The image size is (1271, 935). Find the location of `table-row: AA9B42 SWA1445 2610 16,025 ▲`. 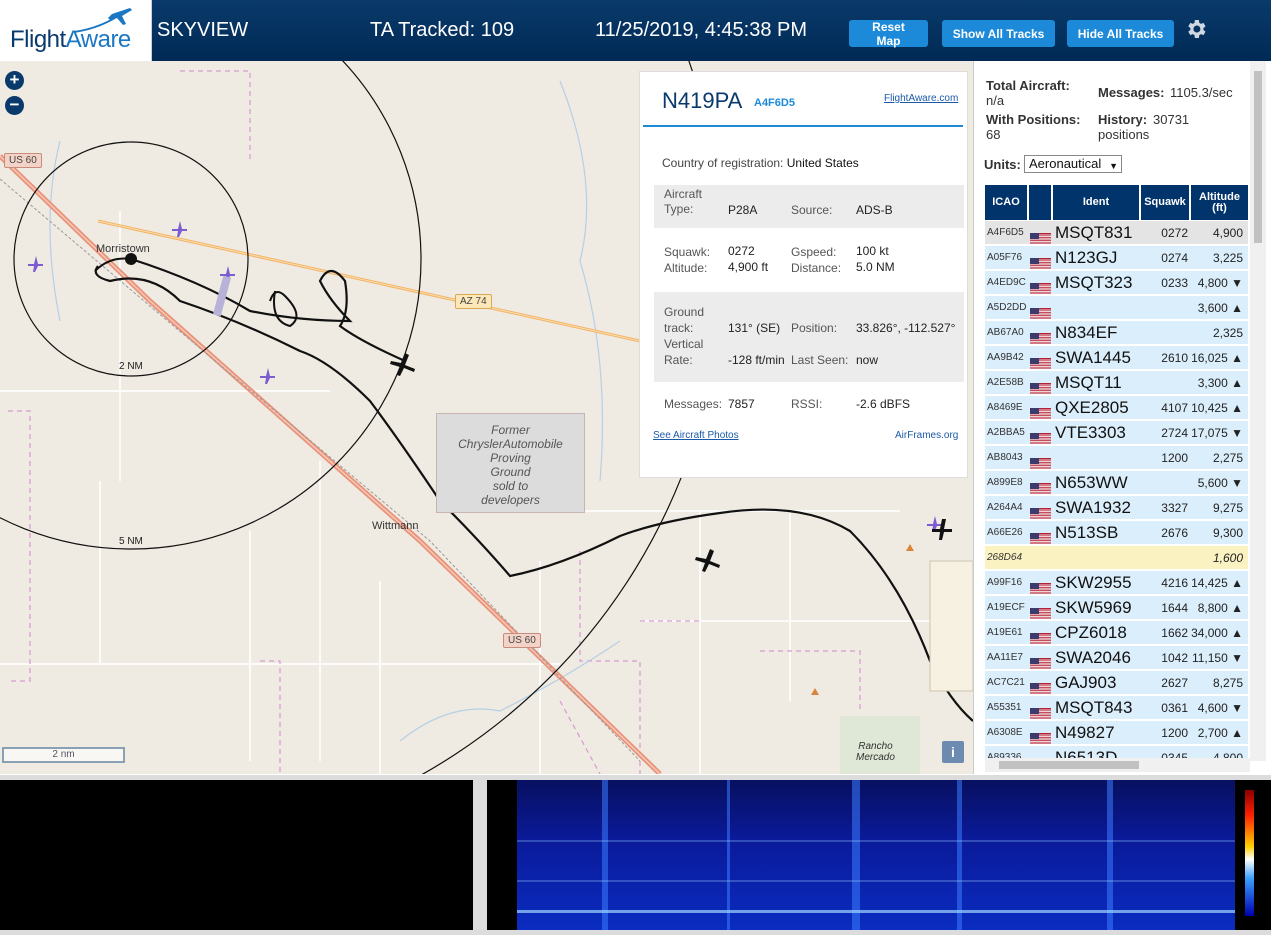

table-row: AA9B42 SWA1445 2610 16,025 ▲ is located at coordinates (1116, 358).